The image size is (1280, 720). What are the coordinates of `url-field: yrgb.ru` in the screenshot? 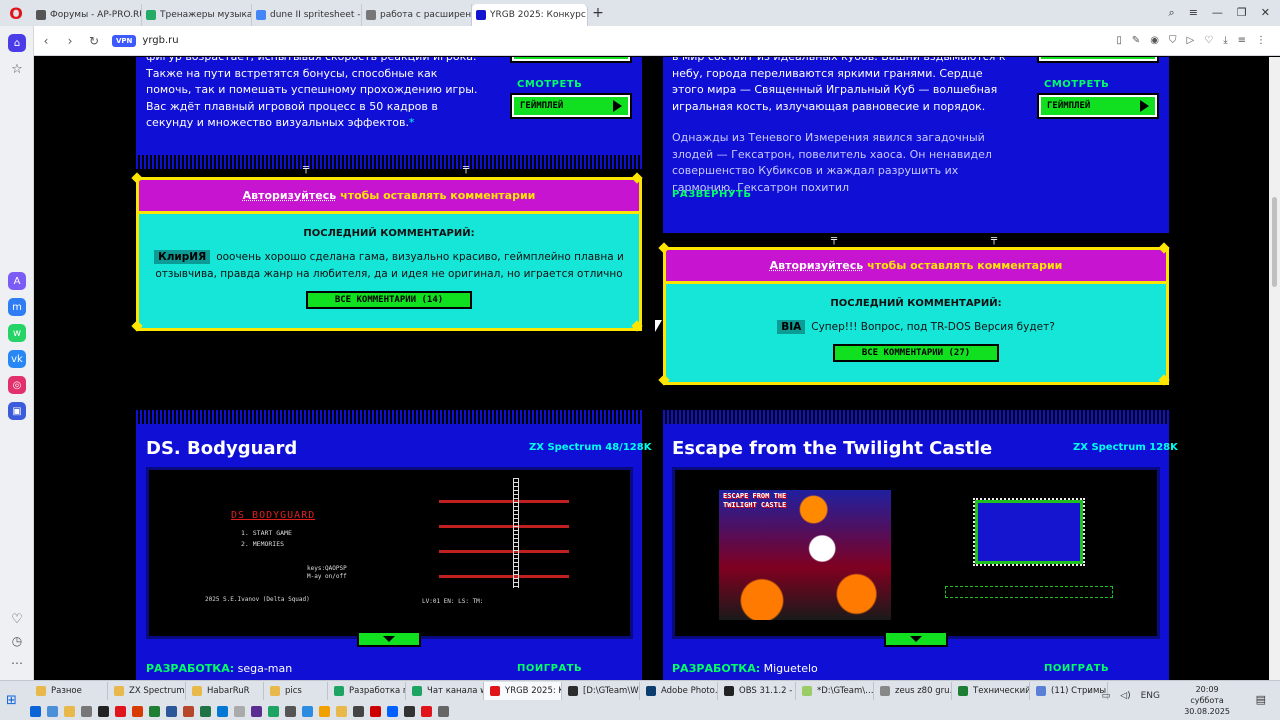 It's located at (160, 40).